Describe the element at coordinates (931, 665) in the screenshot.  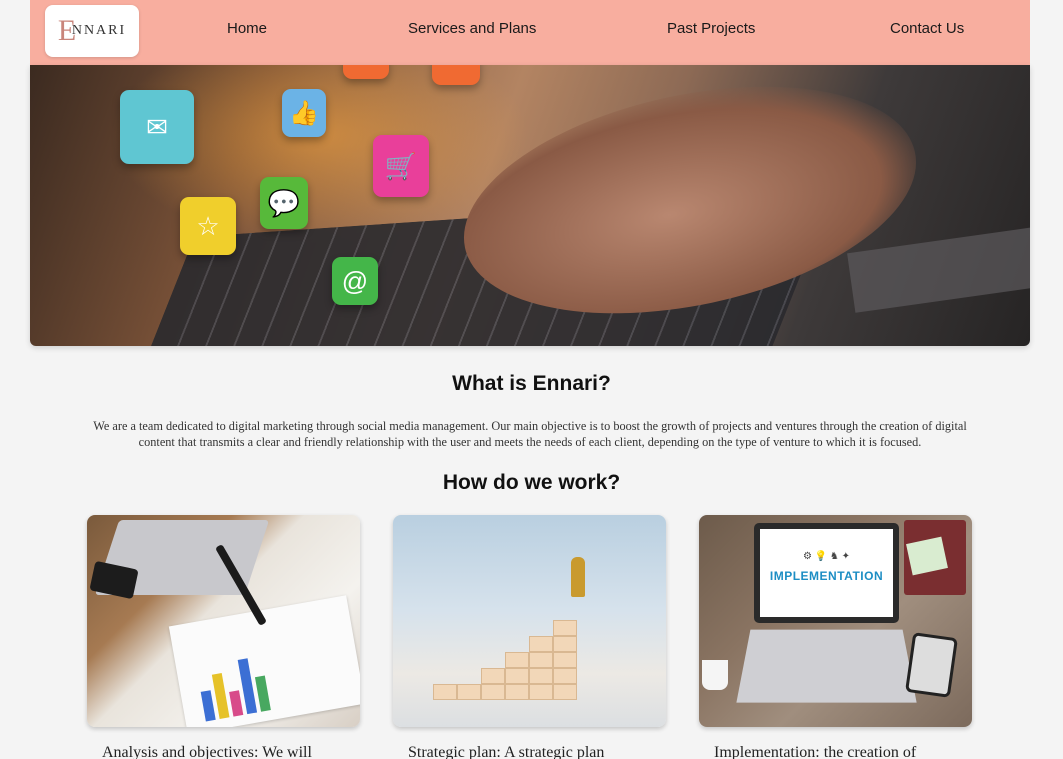
I see `phone-image` at that location.